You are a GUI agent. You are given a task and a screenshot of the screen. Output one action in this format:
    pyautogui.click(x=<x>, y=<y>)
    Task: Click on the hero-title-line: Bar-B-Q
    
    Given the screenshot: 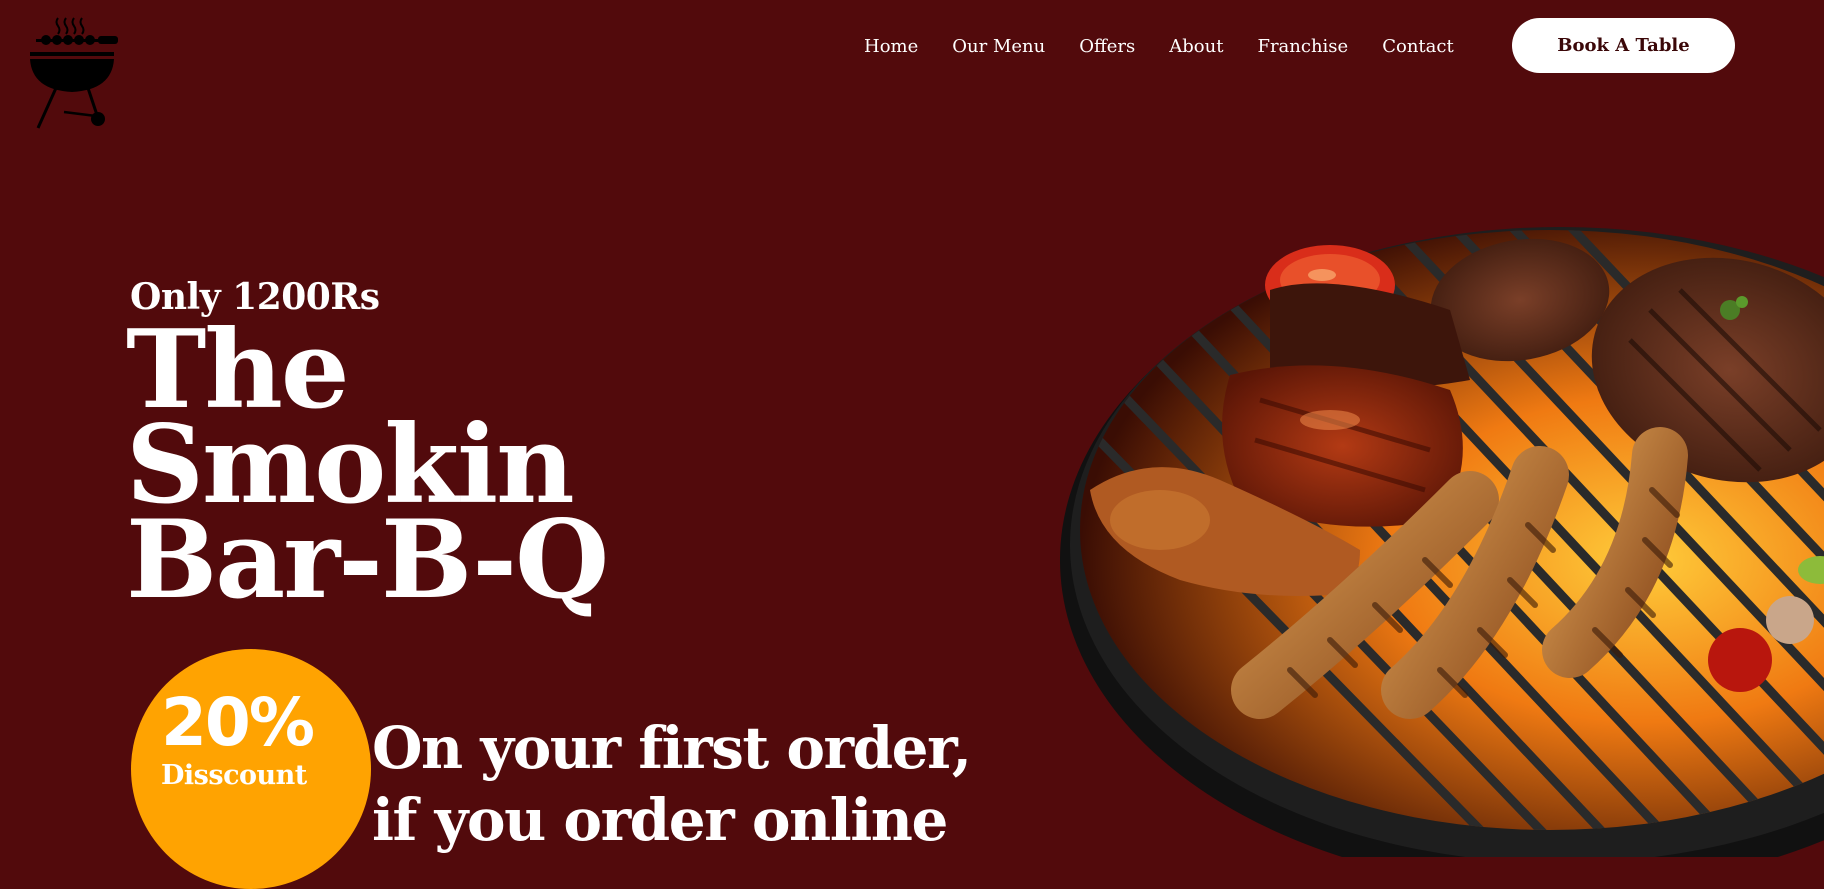 What is the action you would take?
    pyautogui.click(x=367, y=560)
    